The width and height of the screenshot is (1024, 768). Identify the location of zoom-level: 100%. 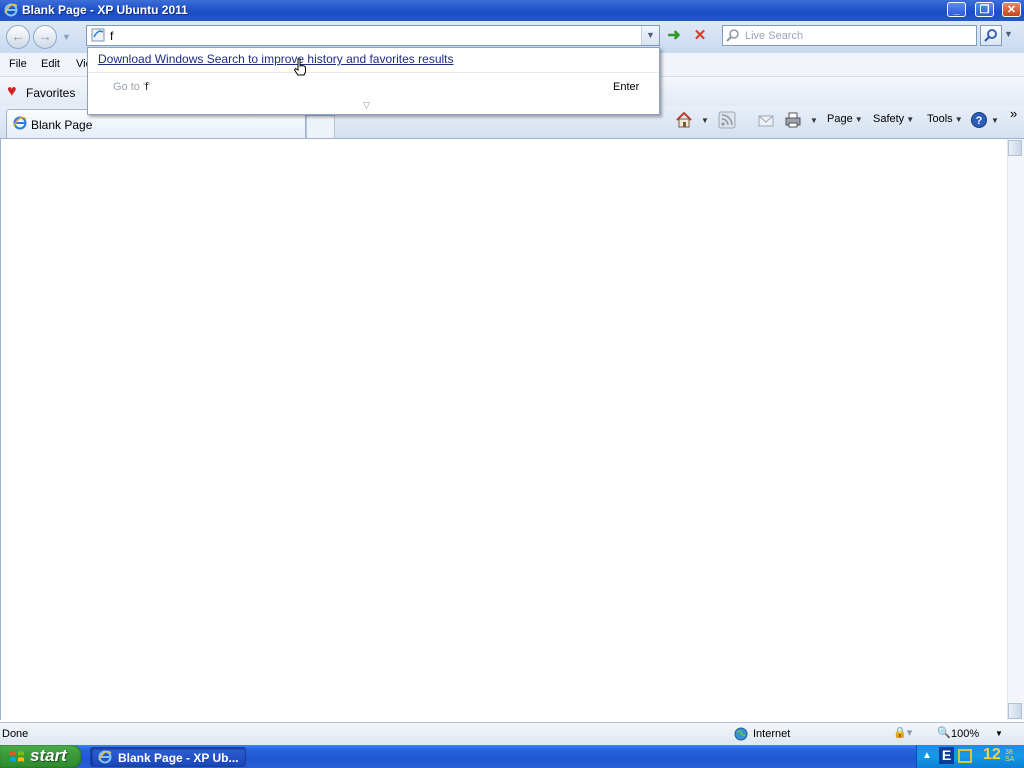
(965, 734).